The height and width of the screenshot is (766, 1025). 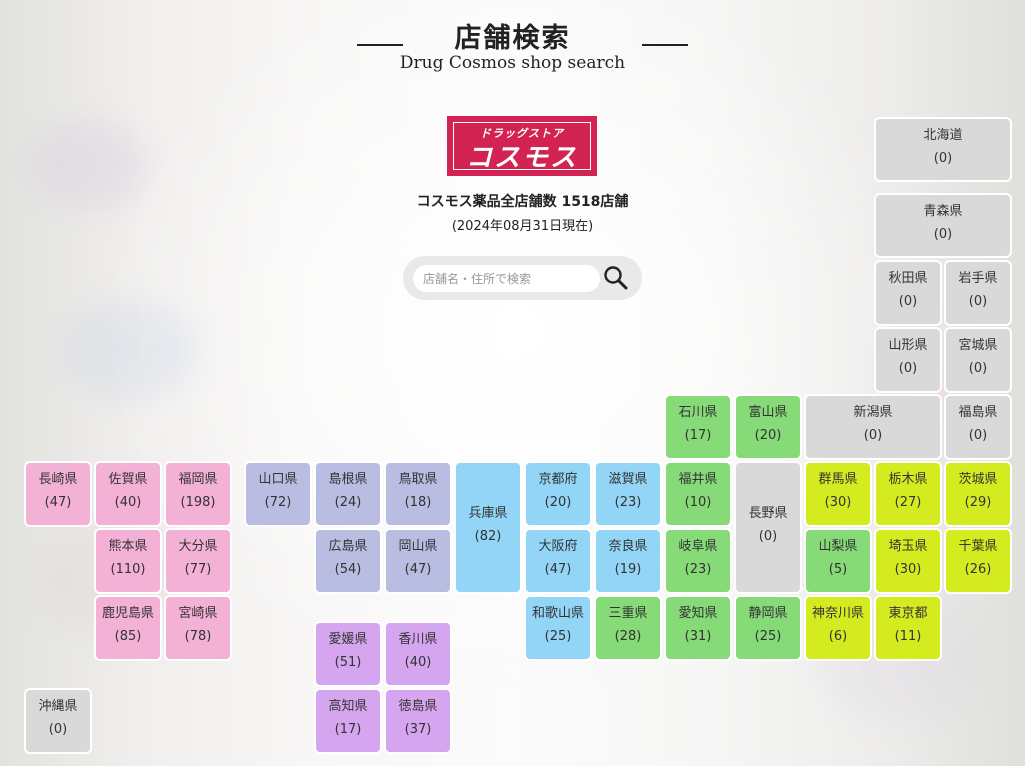 What do you see at coordinates (278, 494) in the screenshot?
I see `prefecture-yamaguchi: 山口県 (72)` at bounding box center [278, 494].